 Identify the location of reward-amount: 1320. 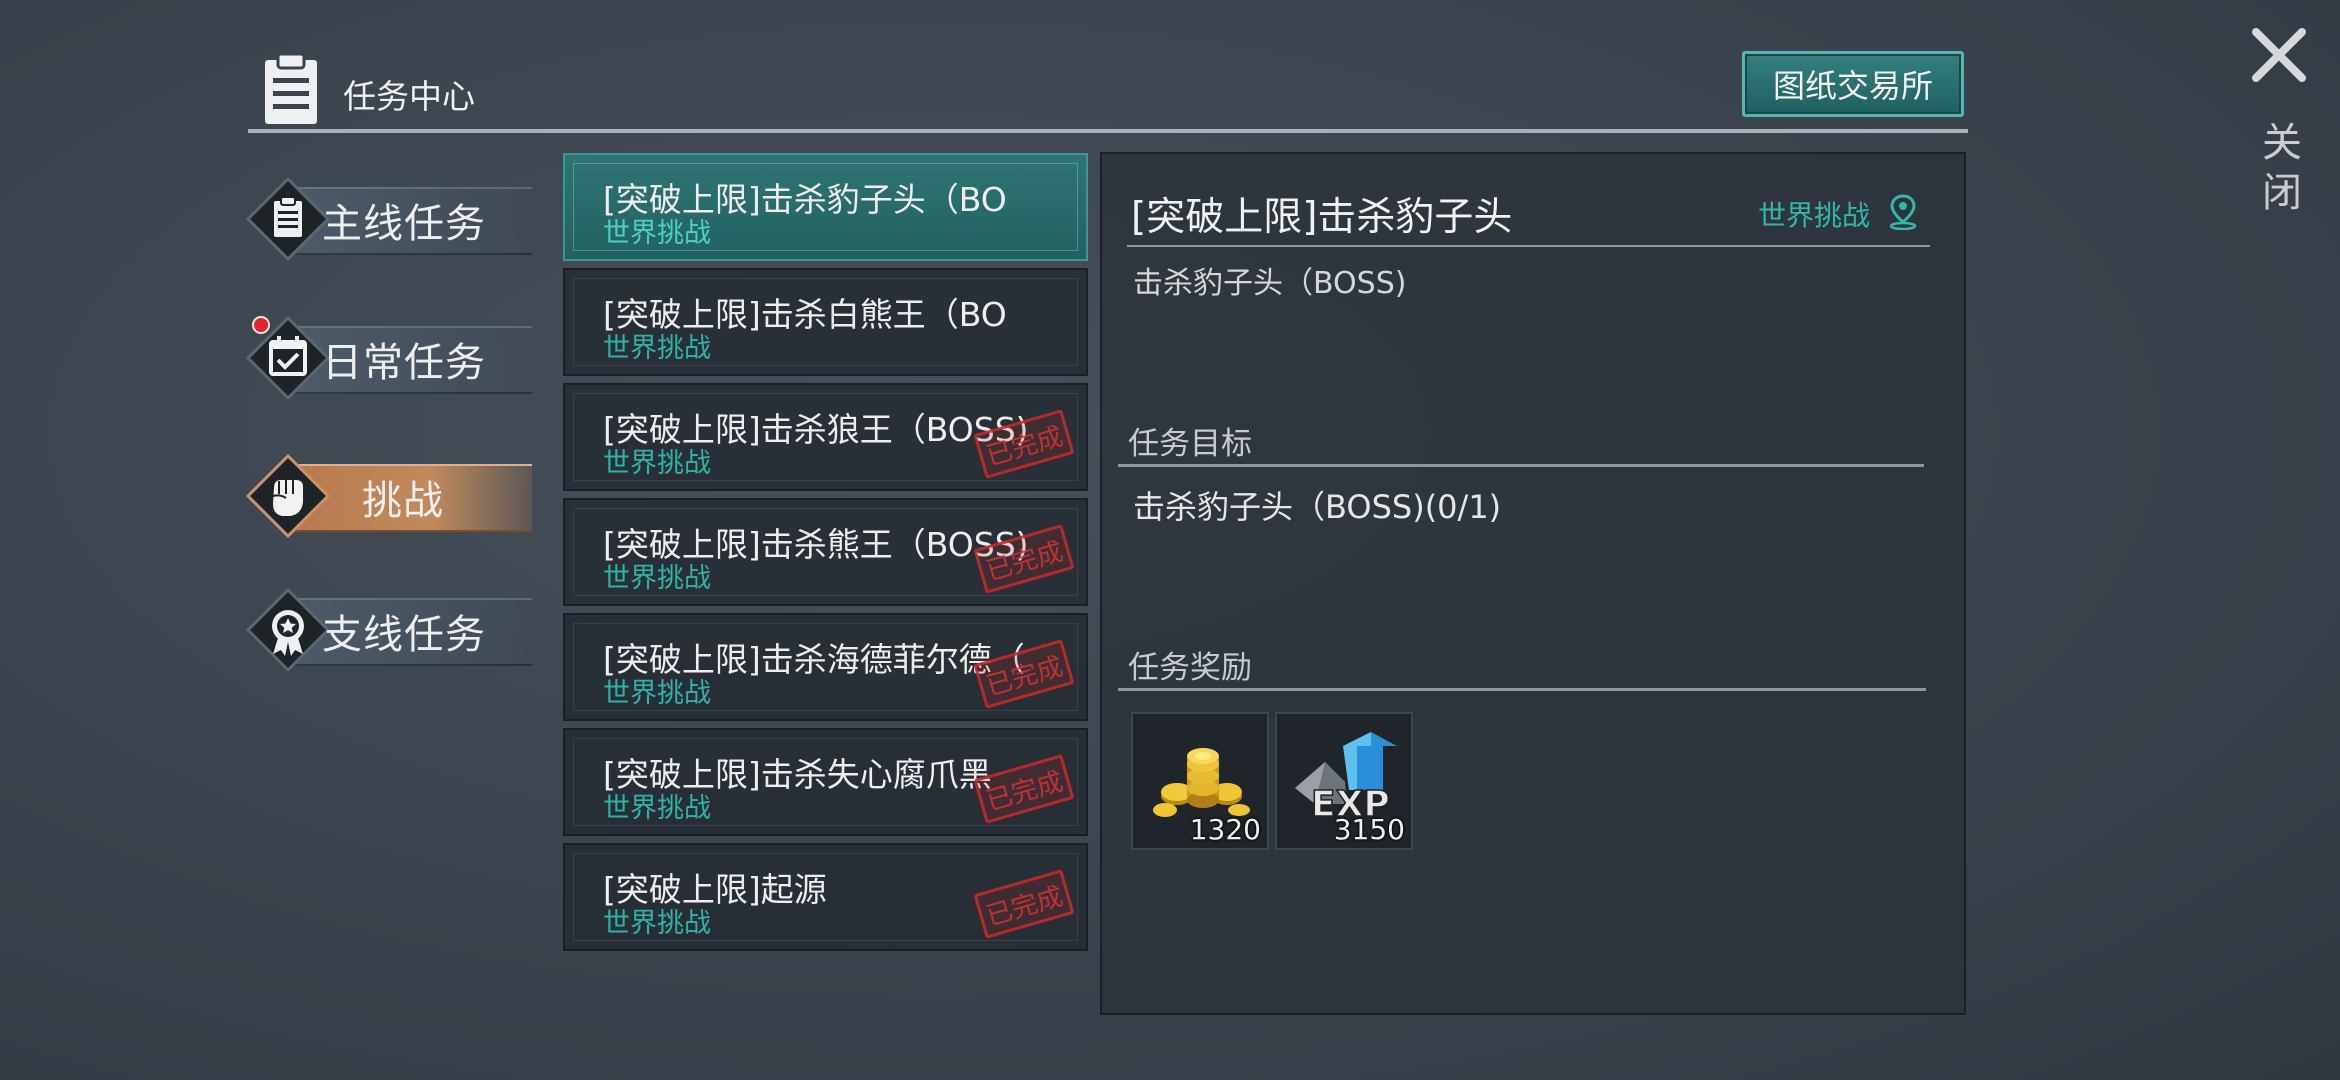
(1225, 829).